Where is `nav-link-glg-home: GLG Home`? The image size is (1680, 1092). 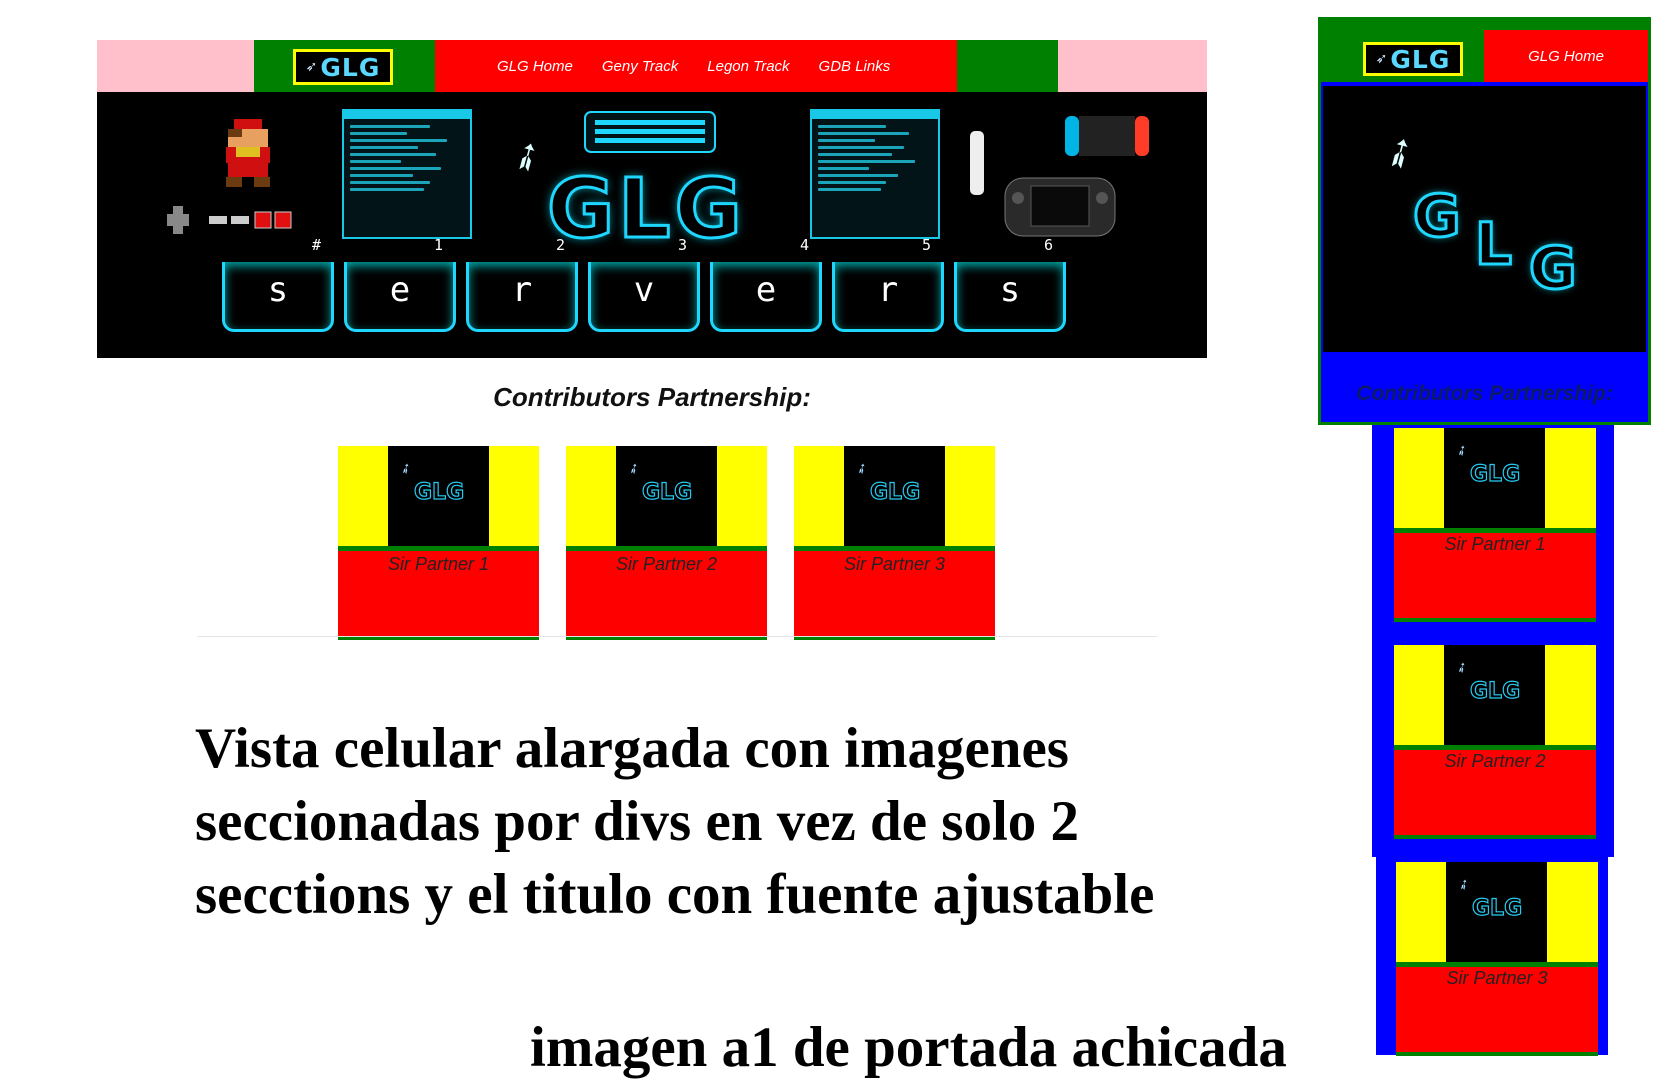 nav-link-glg-home: GLG Home is located at coordinates (535, 66).